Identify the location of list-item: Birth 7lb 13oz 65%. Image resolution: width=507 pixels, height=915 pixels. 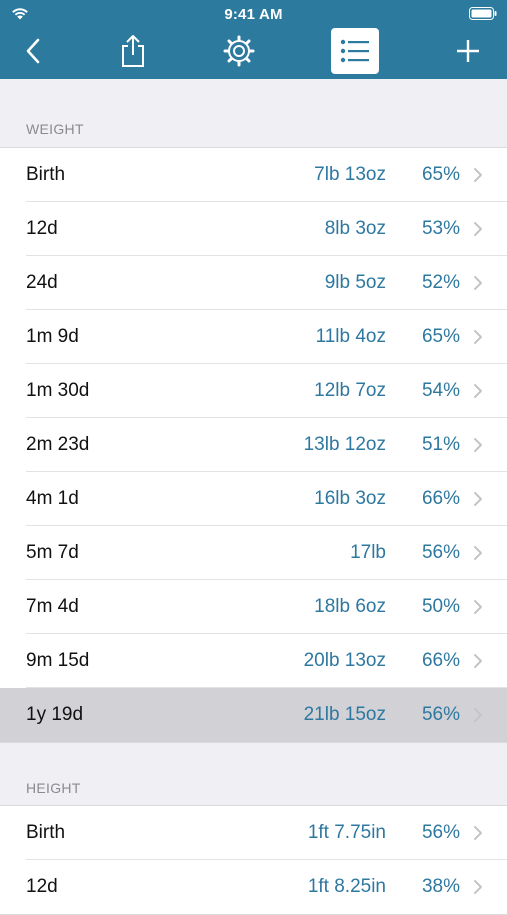
(253, 175).